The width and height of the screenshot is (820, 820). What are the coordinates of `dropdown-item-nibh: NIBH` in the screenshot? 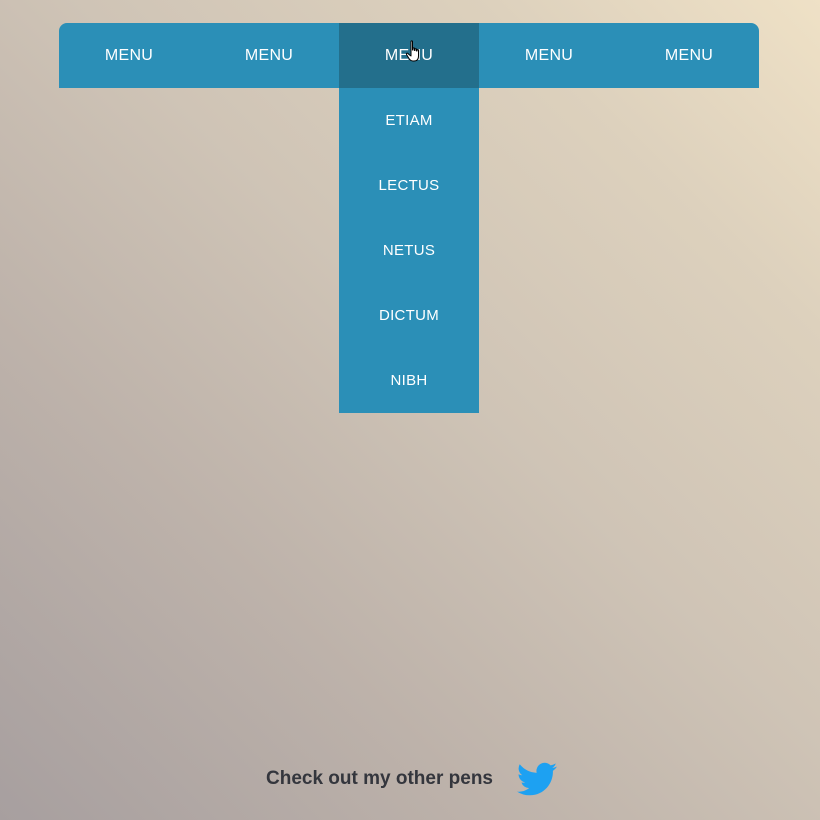 It's located at (409, 380).